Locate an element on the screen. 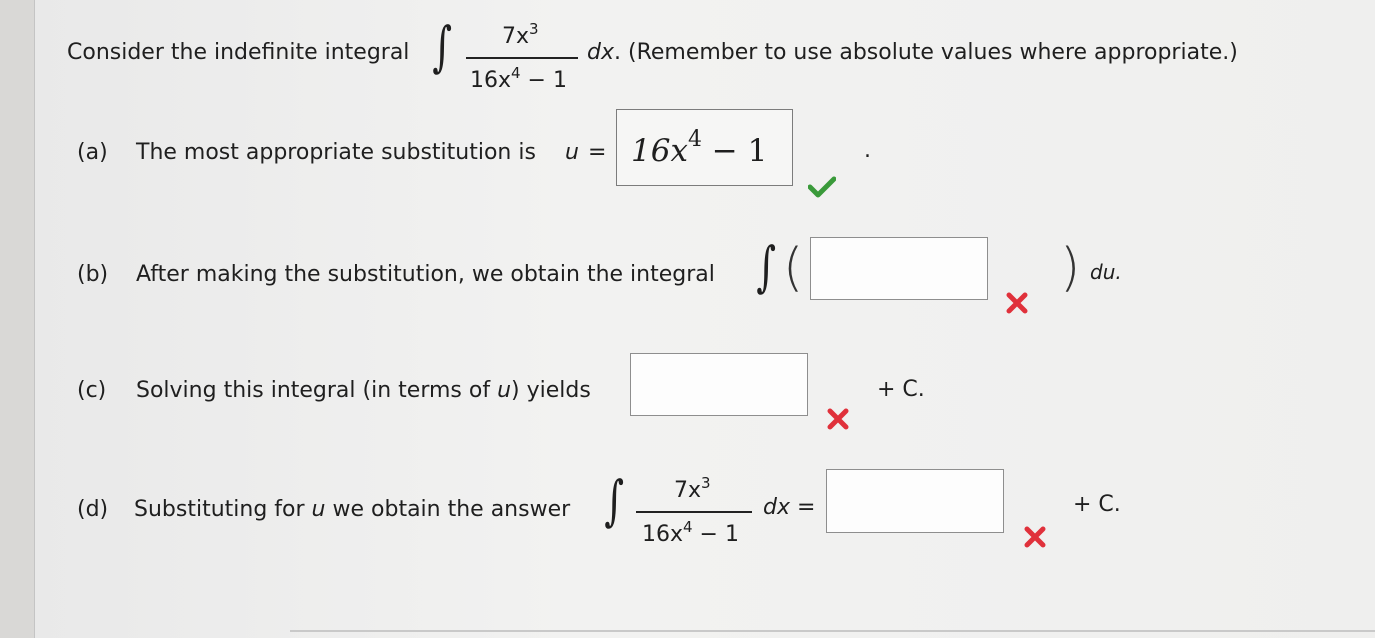 Image resolution: width=1375 pixels, height=638 pixels. part-c-plus-c: + C. is located at coordinates (901, 389).